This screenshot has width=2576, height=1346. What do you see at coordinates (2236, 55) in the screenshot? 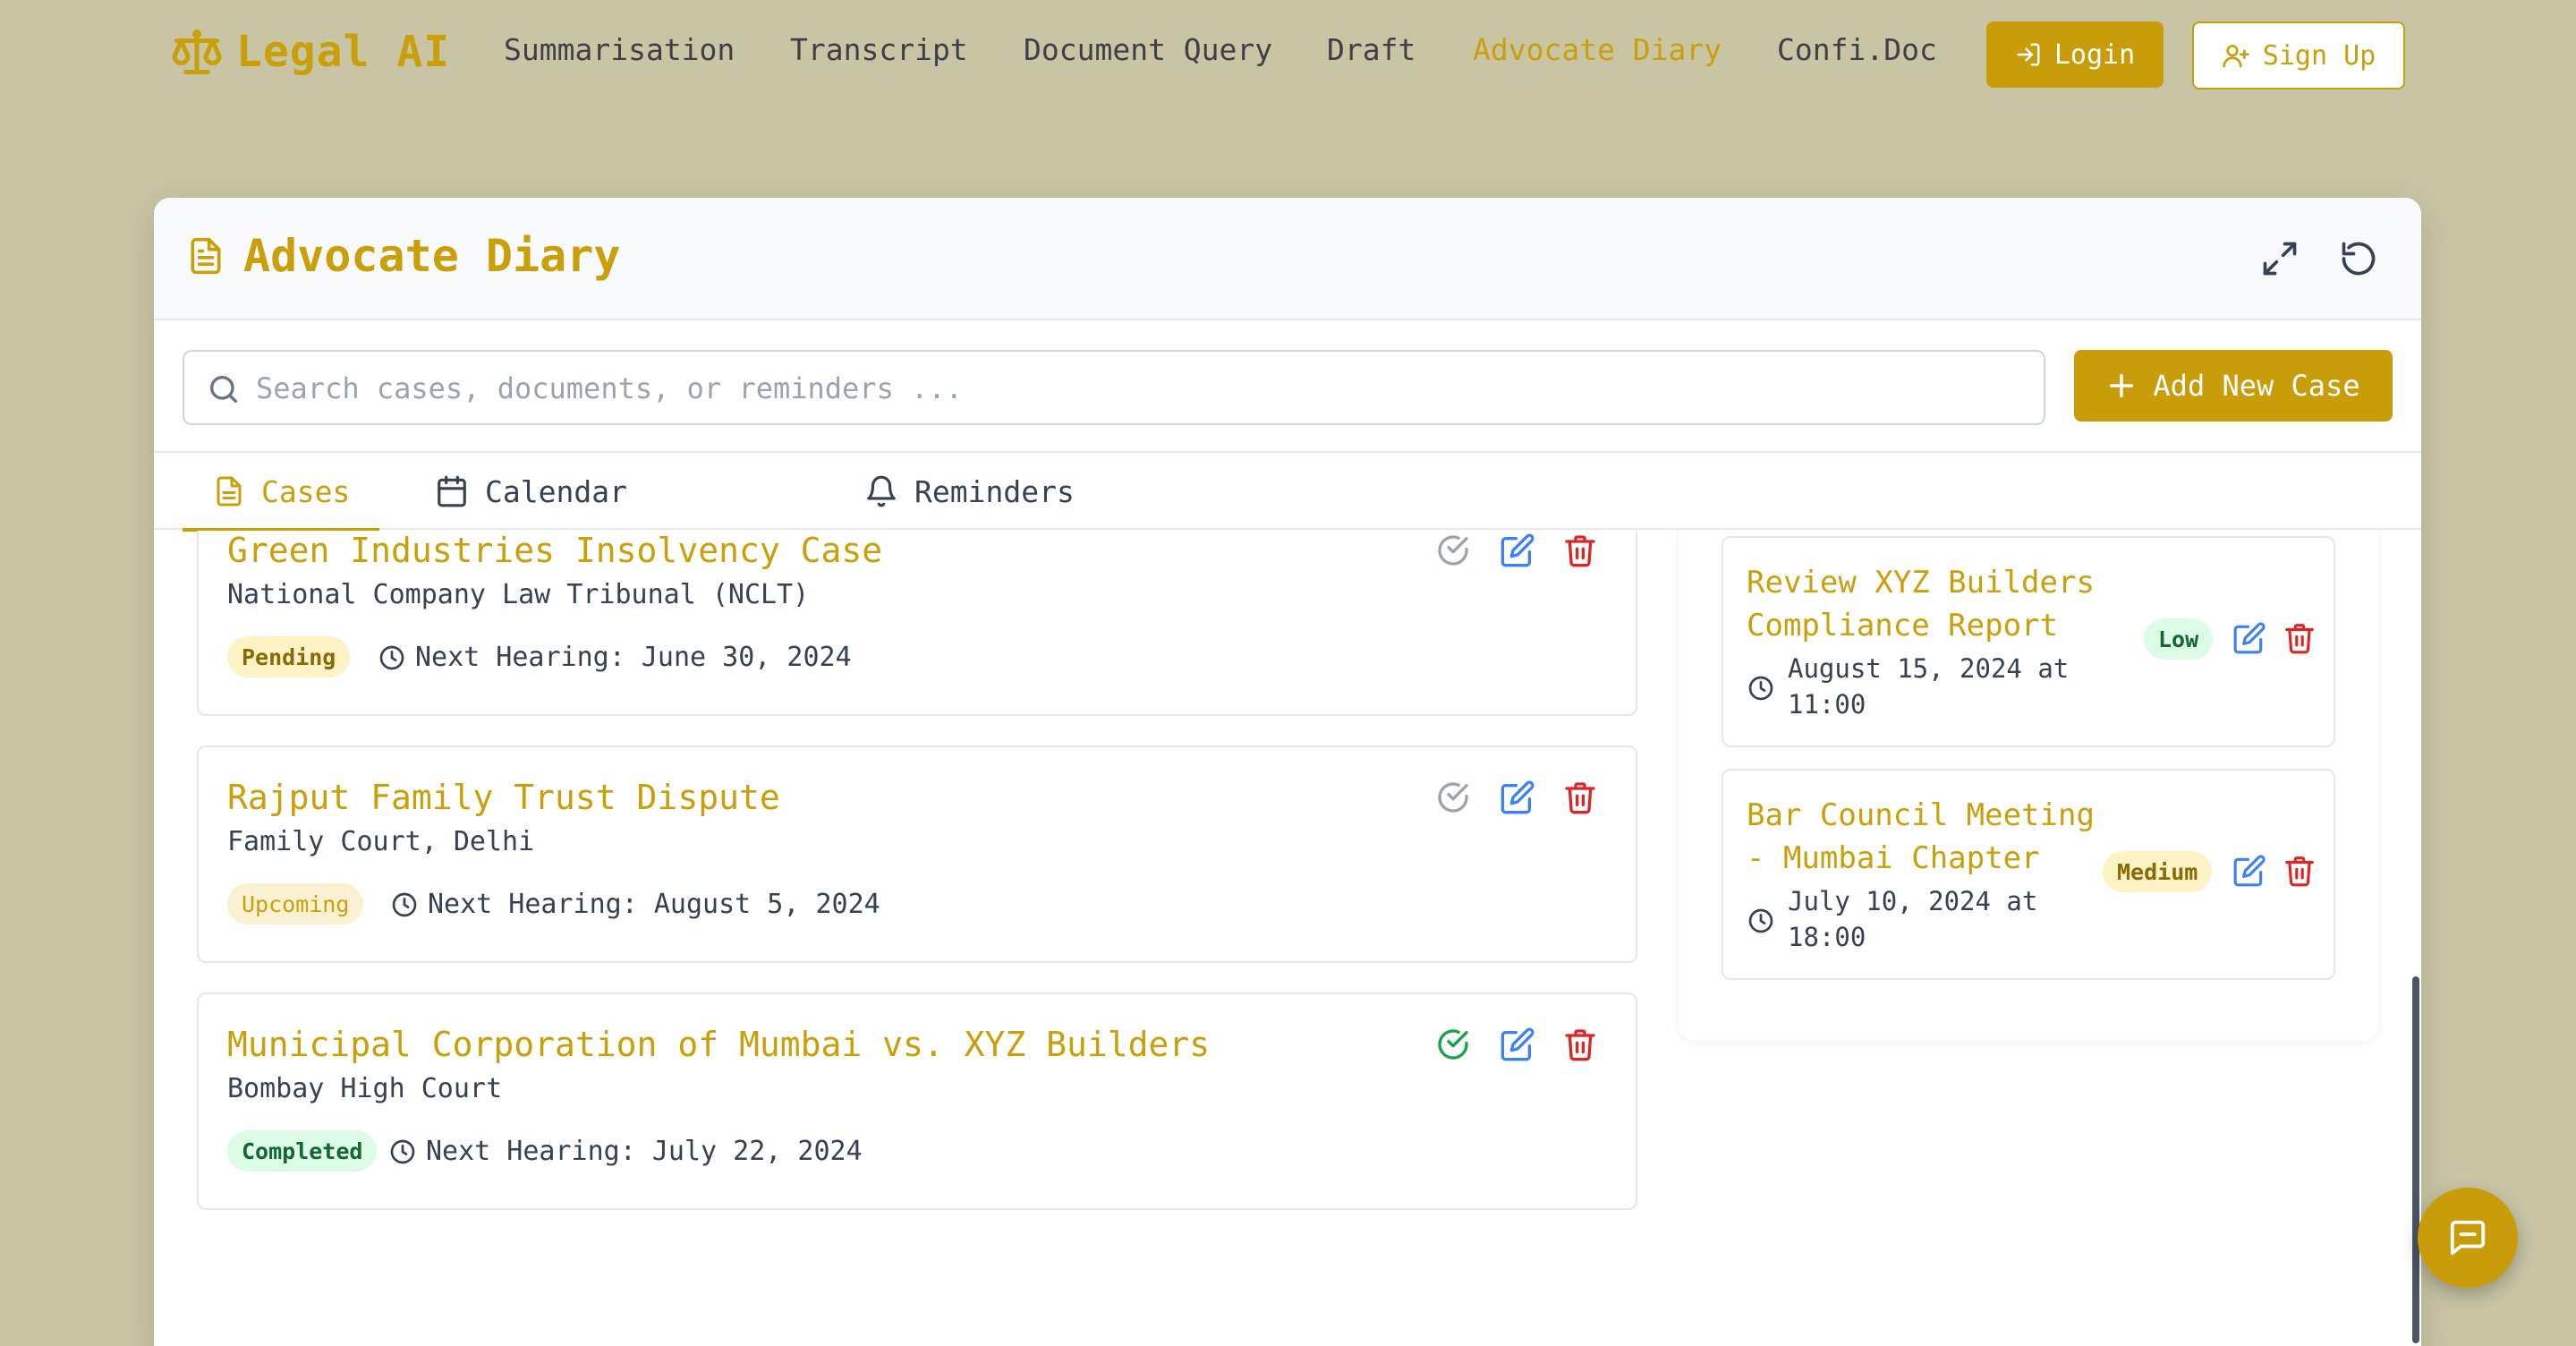
I see `user-plus-icon` at bounding box center [2236, 55].